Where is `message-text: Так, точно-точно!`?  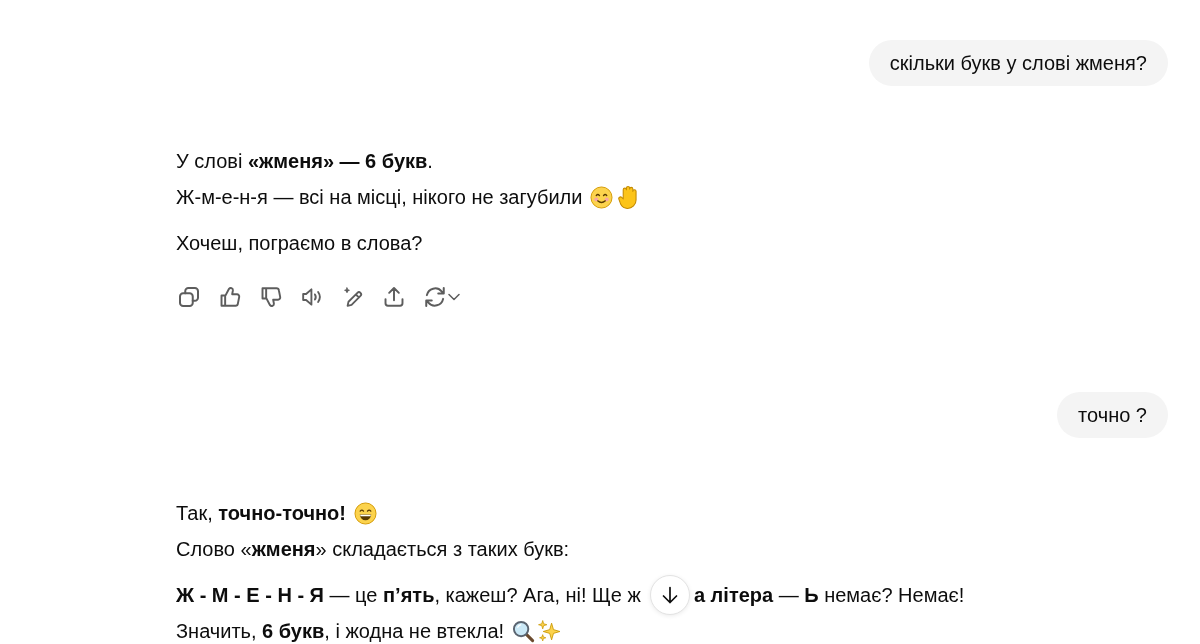
message-text: Так, точно-точно! is located at coordinates (261, 513).